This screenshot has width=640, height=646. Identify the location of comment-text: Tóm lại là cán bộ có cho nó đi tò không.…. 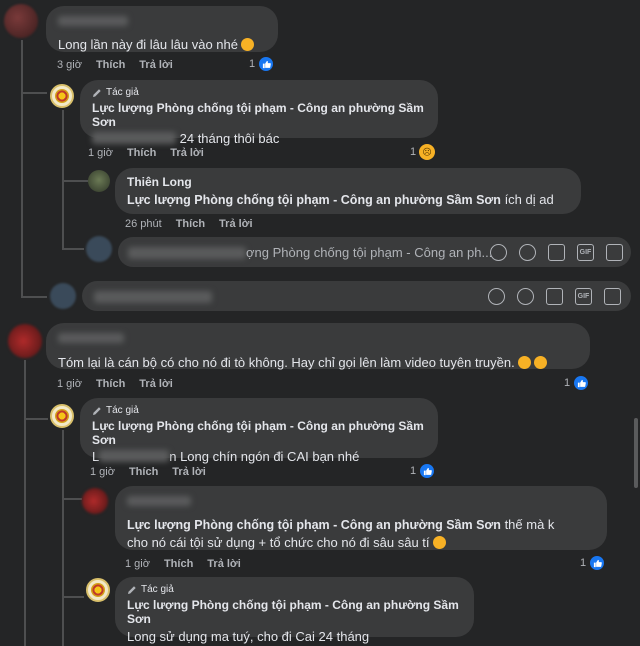
(286, 362).